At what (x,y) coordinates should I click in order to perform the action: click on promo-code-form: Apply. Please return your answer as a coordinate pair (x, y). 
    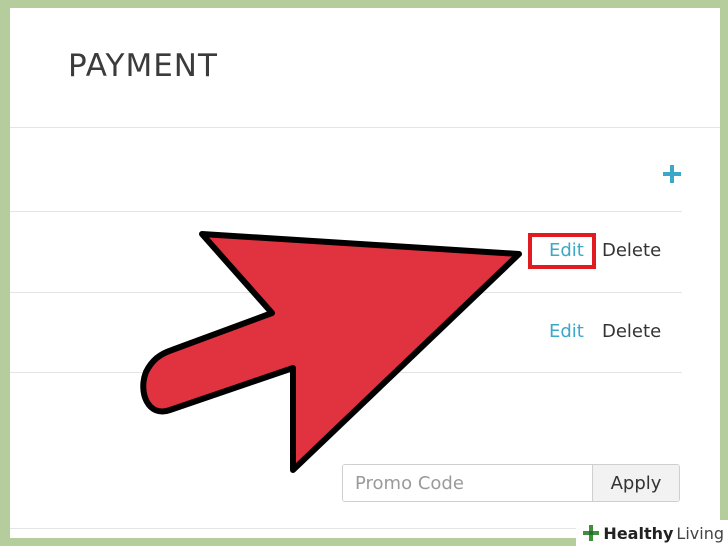
    Looking at the image, I should click on (511, 483).